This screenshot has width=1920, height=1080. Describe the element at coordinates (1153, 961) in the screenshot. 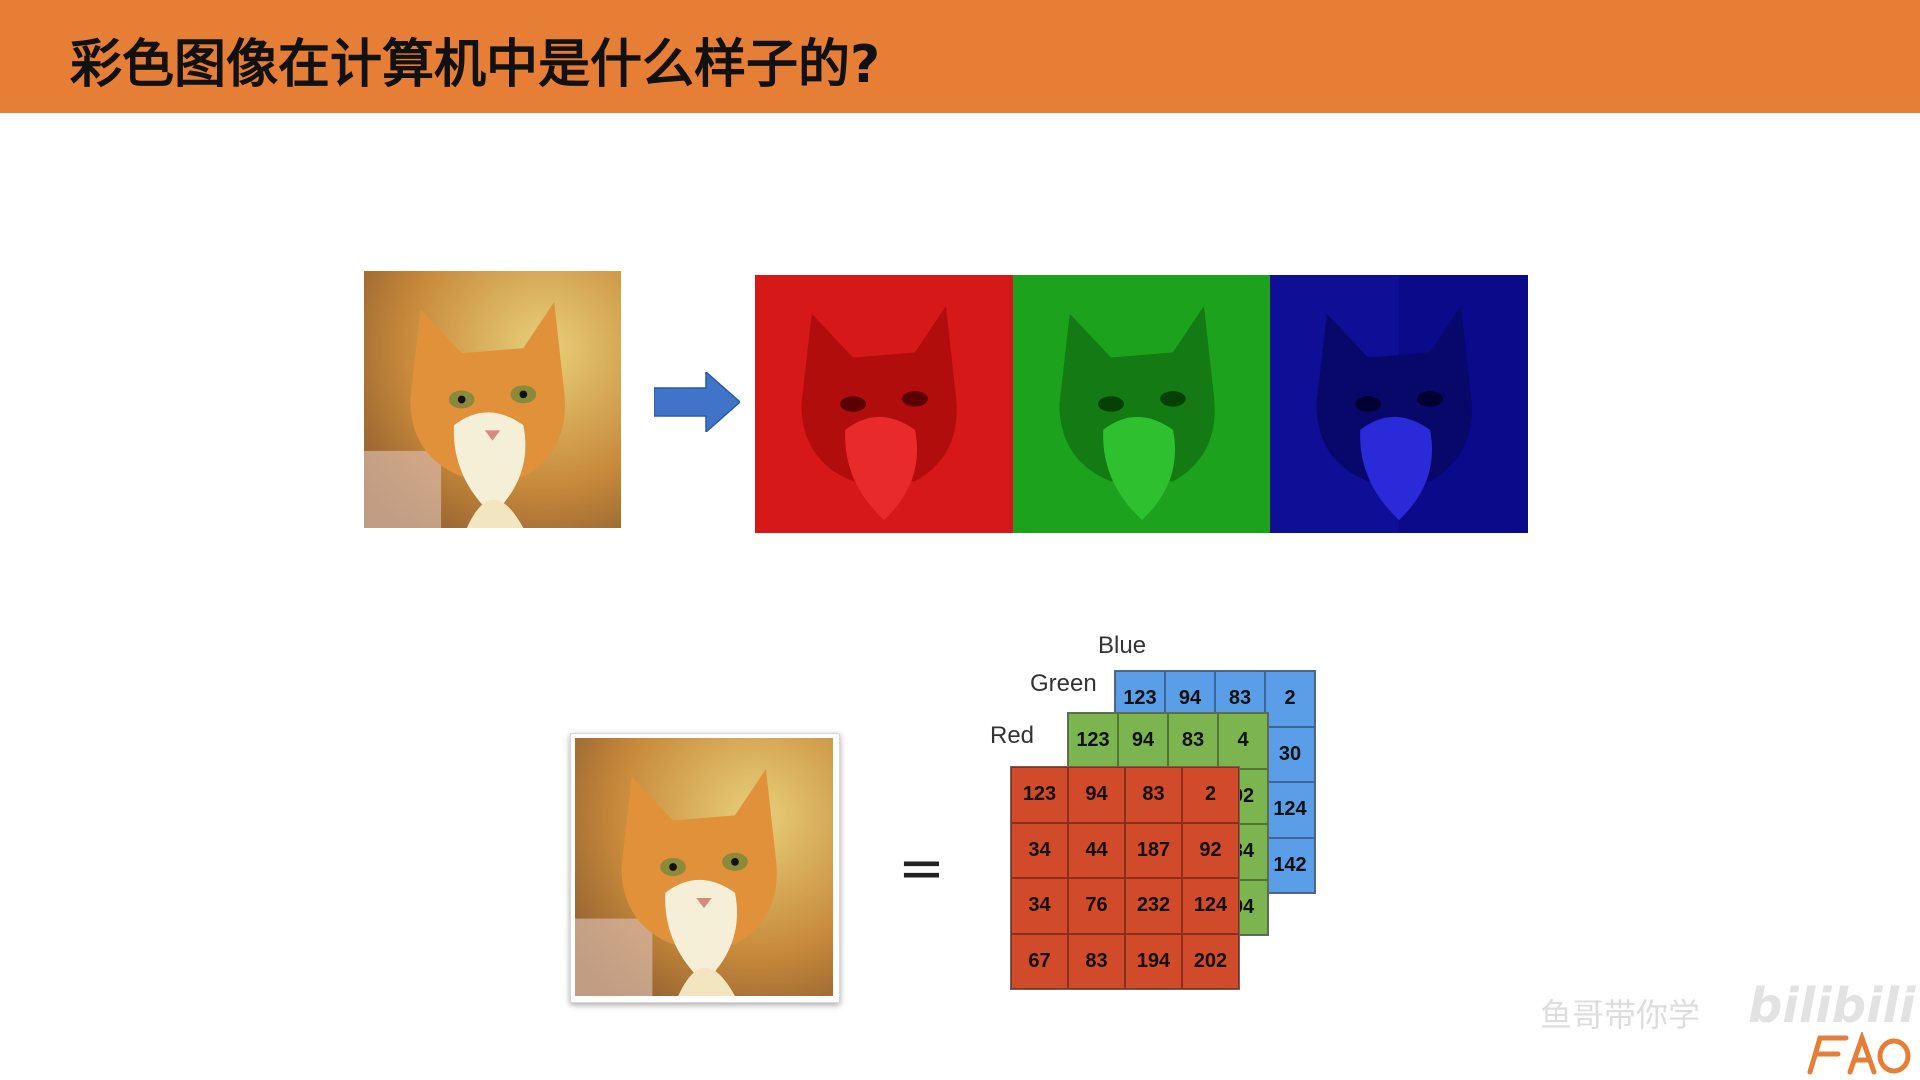

I see `matrix-cell: 194` at that location.